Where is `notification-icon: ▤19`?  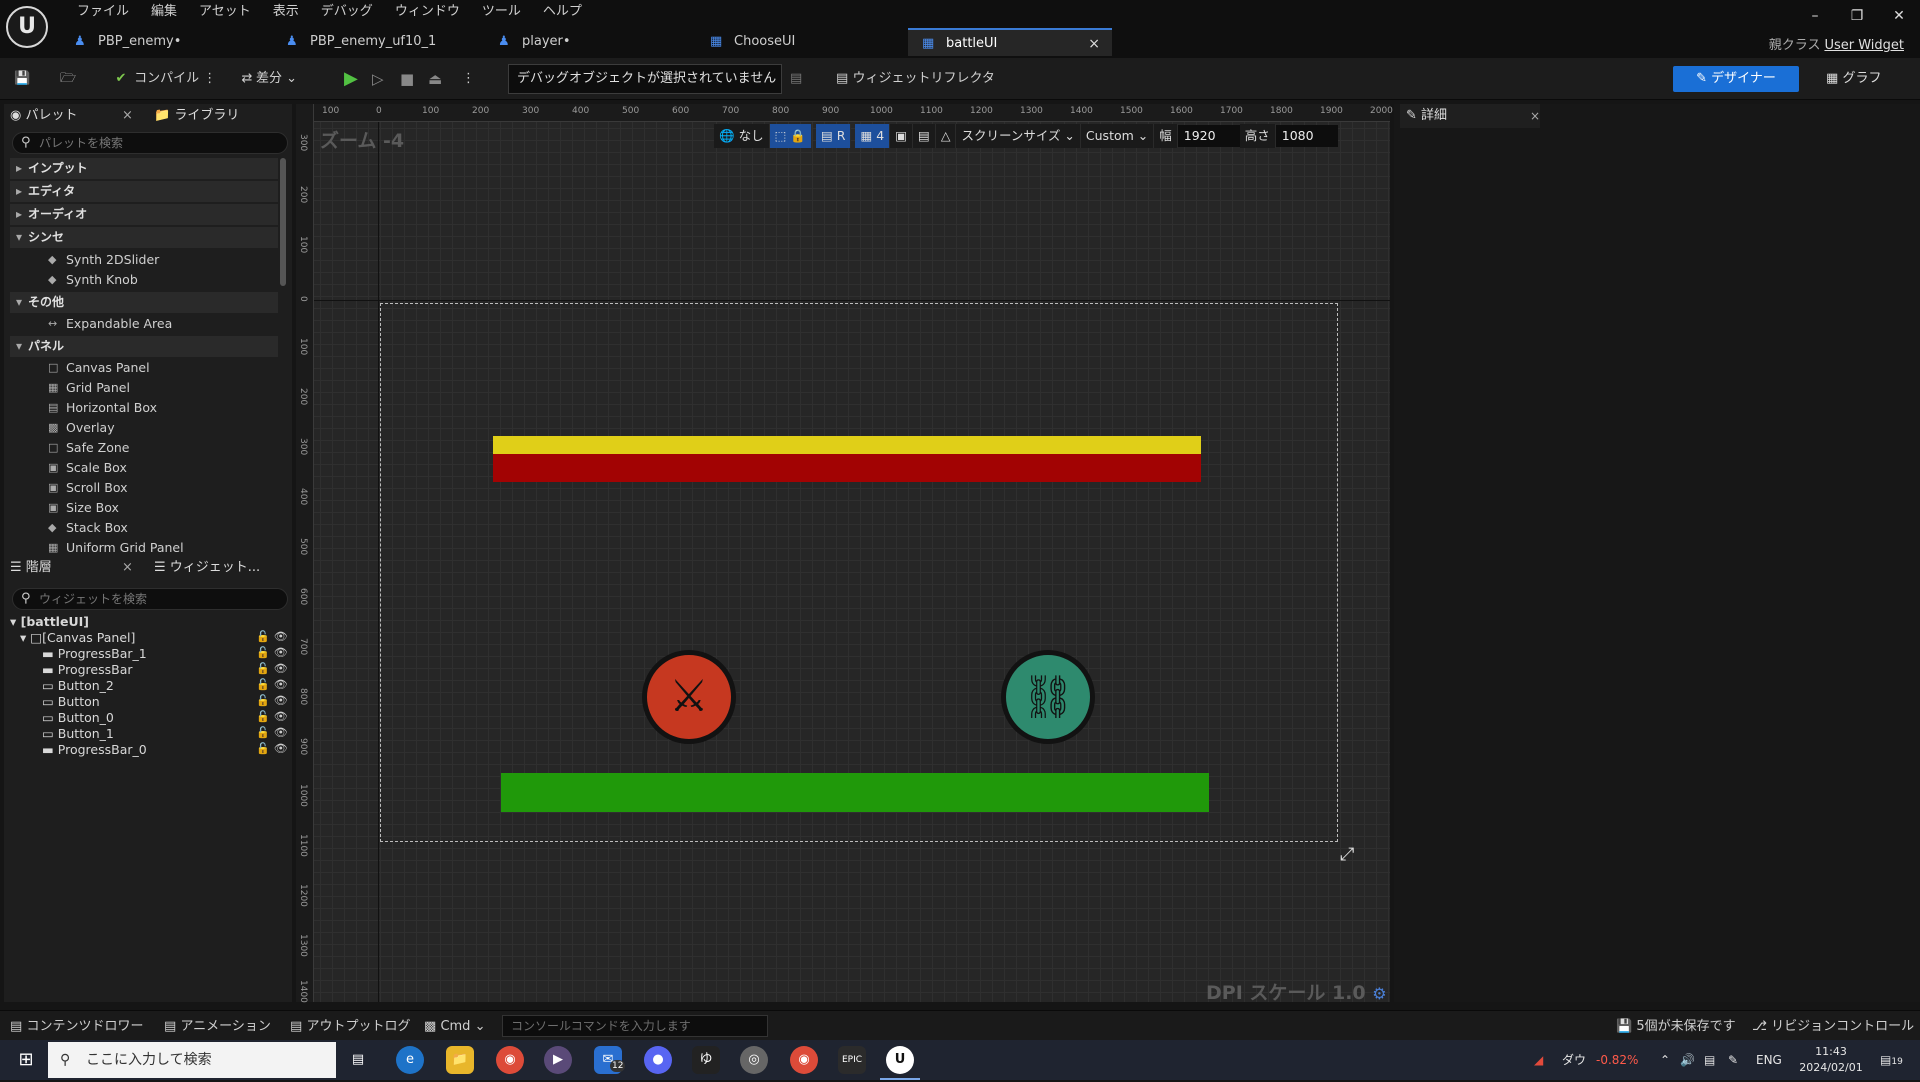 notification-icon: ▤19 is located at coordinates (1891, 1060).